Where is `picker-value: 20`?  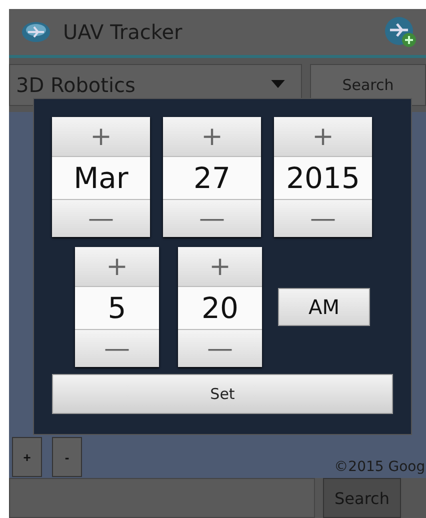 picker-value: 20 is located at coordinates (220, 308).